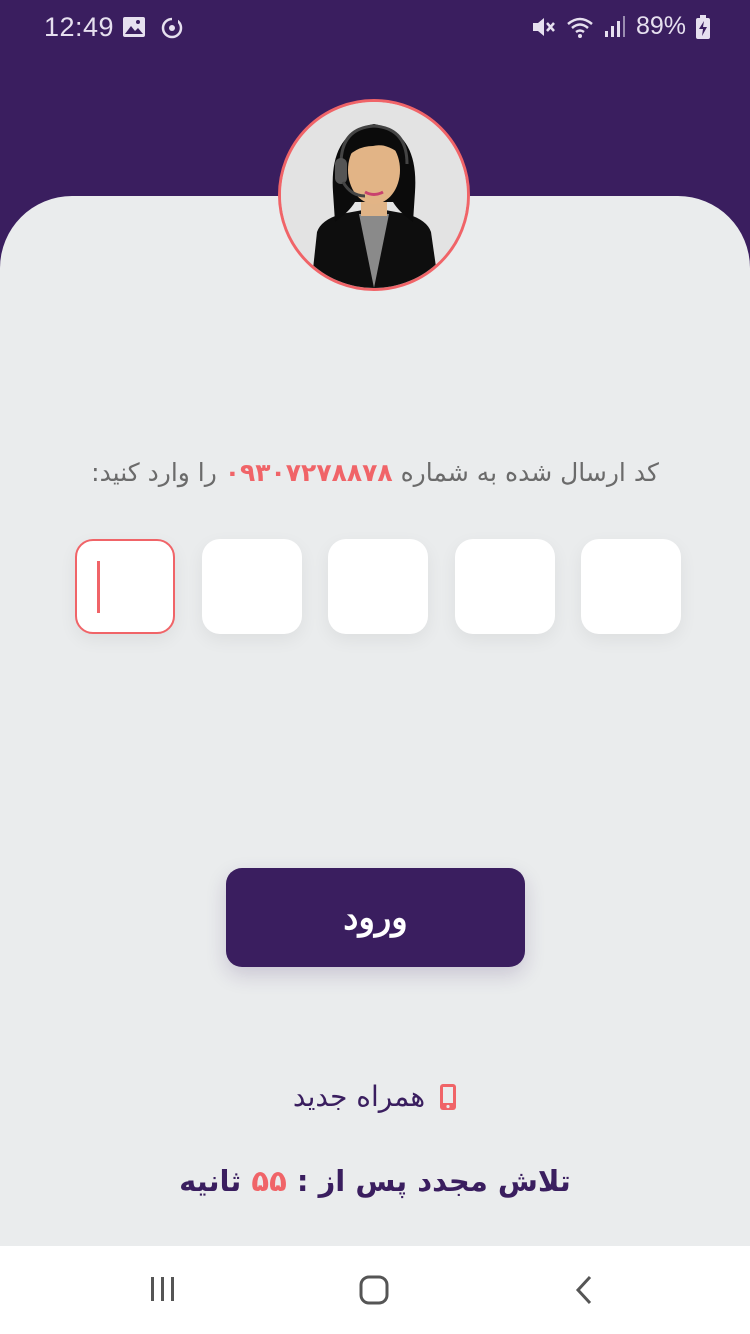 The width and height of the screenshot is (750, 1334). What do you see at coordinates (525, 472) in the screenshot?
I see `prompt-text-before: کد ارسال شده به شماره` at bounding box center [525, 472].